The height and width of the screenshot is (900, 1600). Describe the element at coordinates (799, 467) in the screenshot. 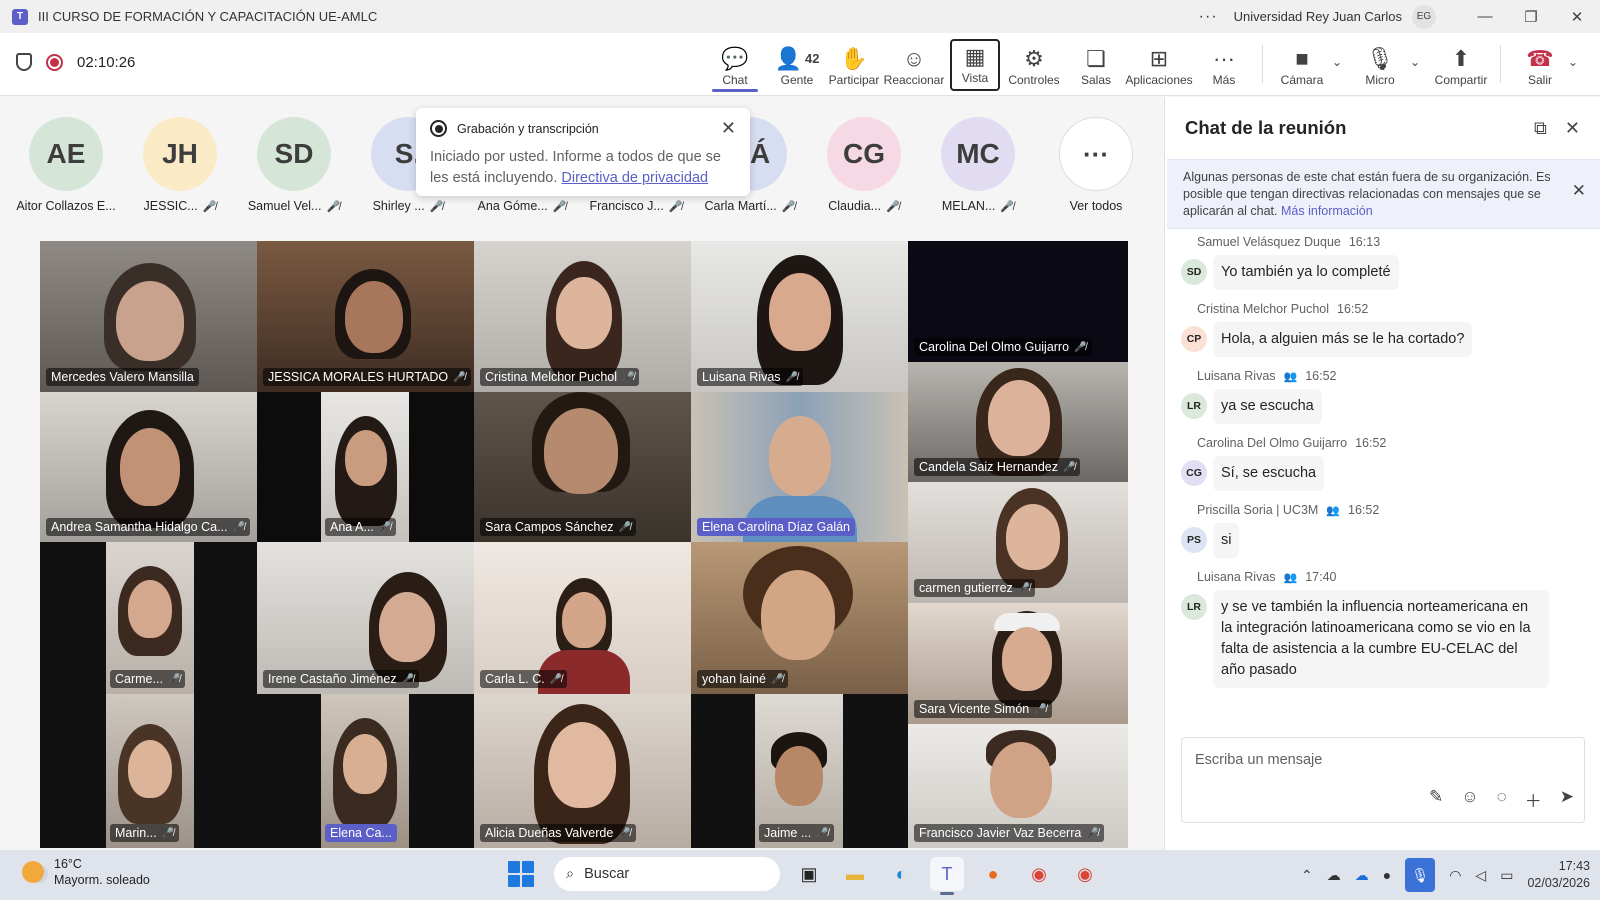

I see `video-tile: Elena Carolina Díaz Galán` at that location.